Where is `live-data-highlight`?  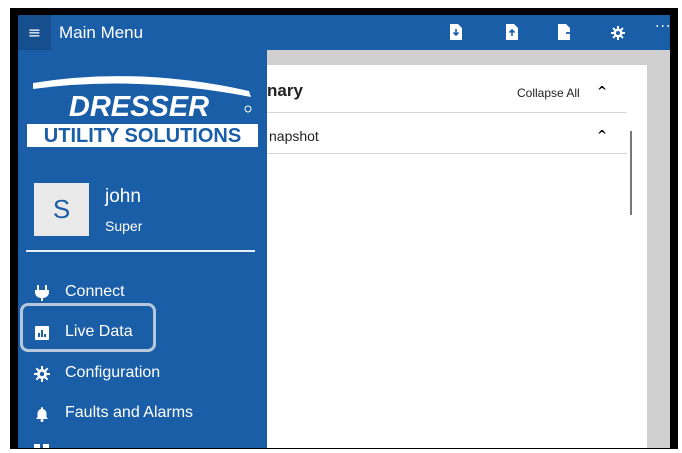
live-data-highlight is located at coordinates (88, 327).